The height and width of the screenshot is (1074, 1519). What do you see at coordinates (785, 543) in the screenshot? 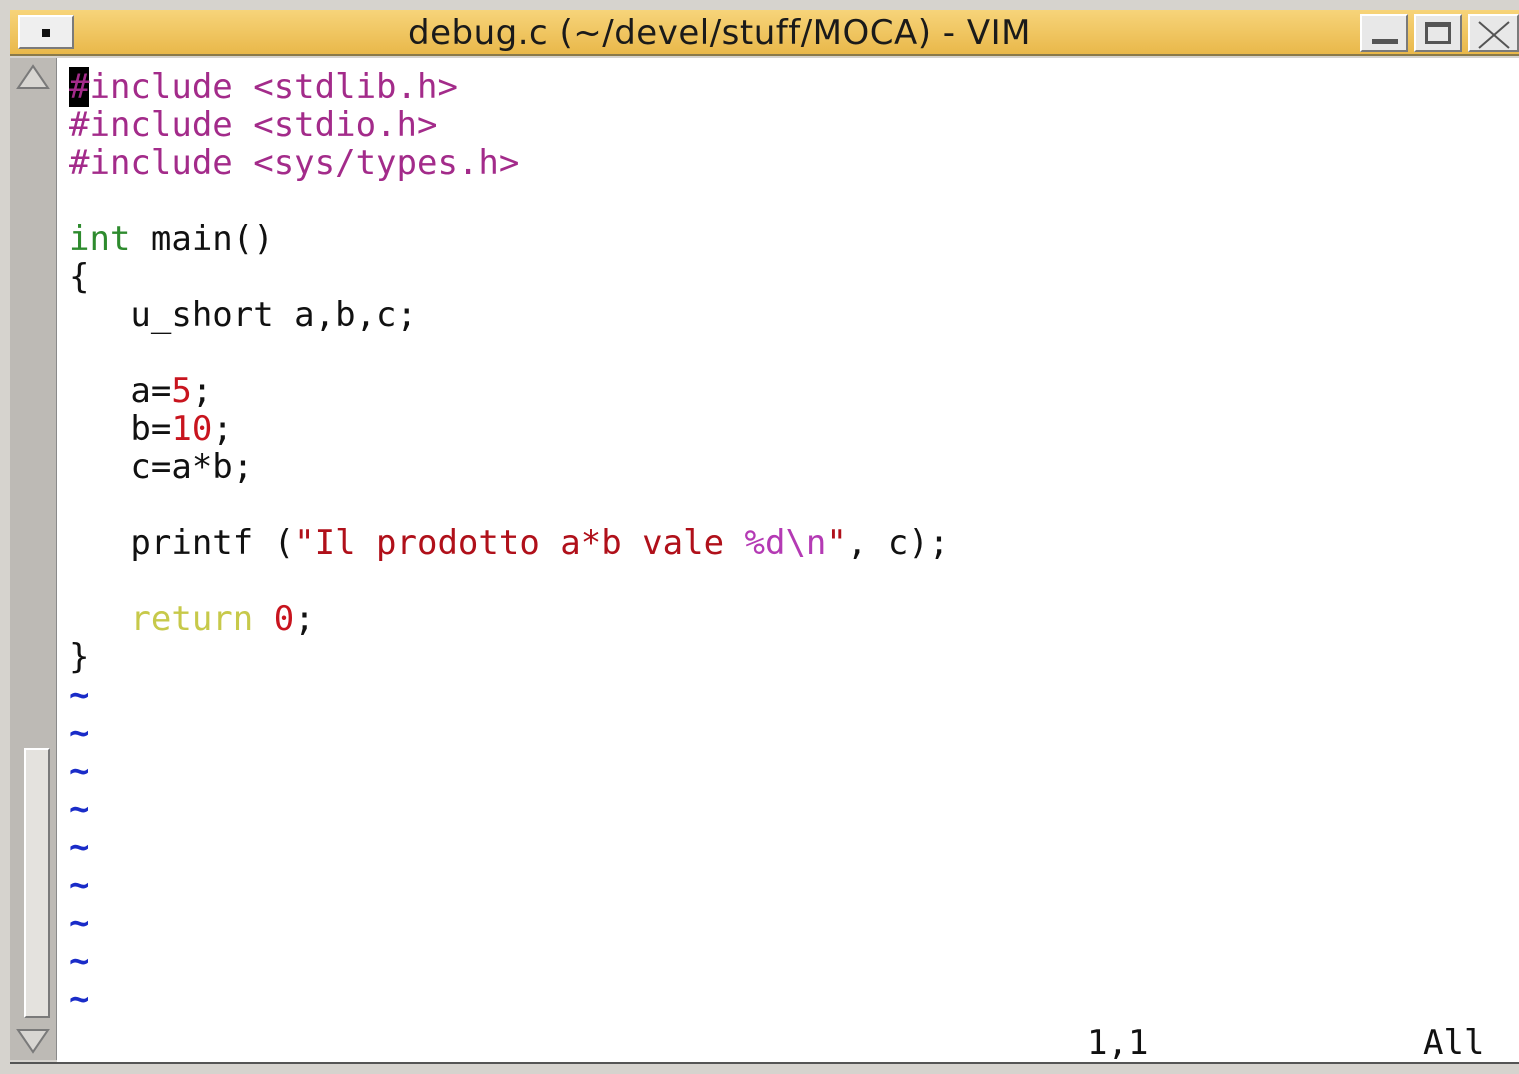
I see `code-token: %d\n` at bounding box center [785, 543].